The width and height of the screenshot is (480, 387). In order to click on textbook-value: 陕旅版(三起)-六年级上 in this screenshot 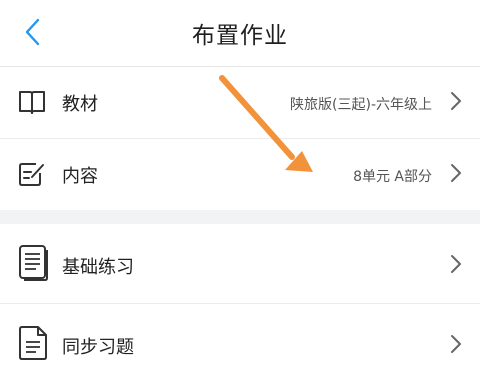, I will do `click(361, 105)`.